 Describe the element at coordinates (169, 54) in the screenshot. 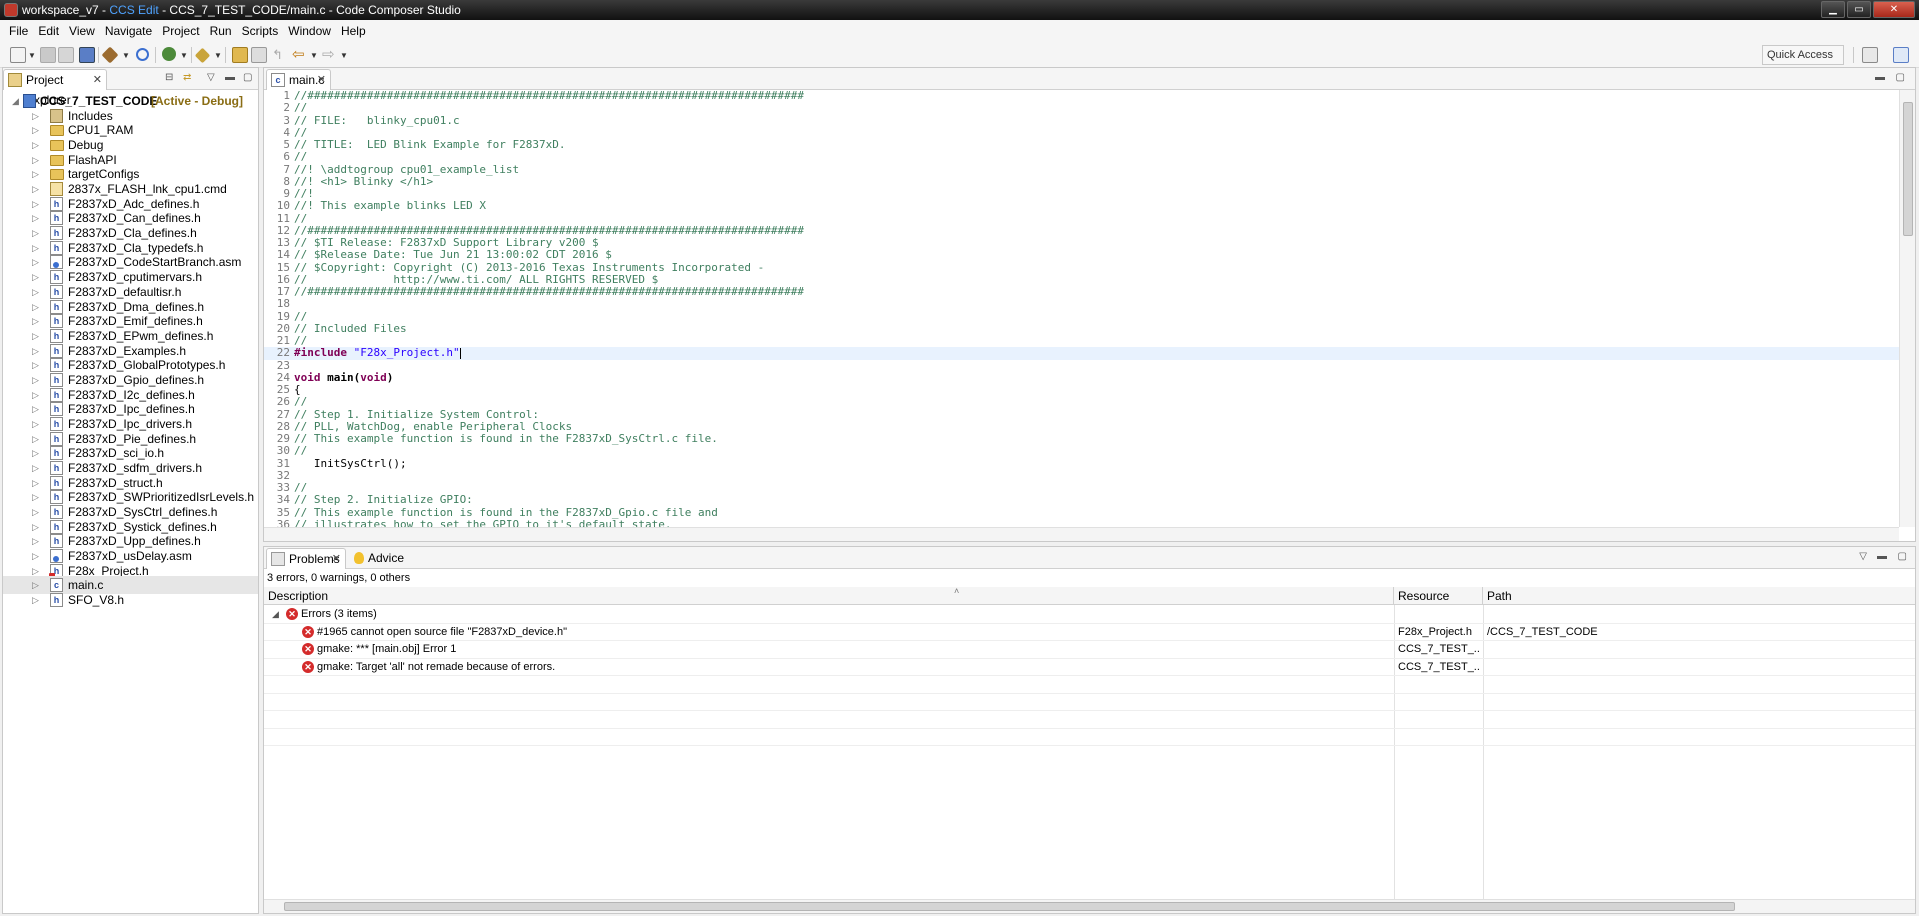

I see `debug-bug-icon` at that location.